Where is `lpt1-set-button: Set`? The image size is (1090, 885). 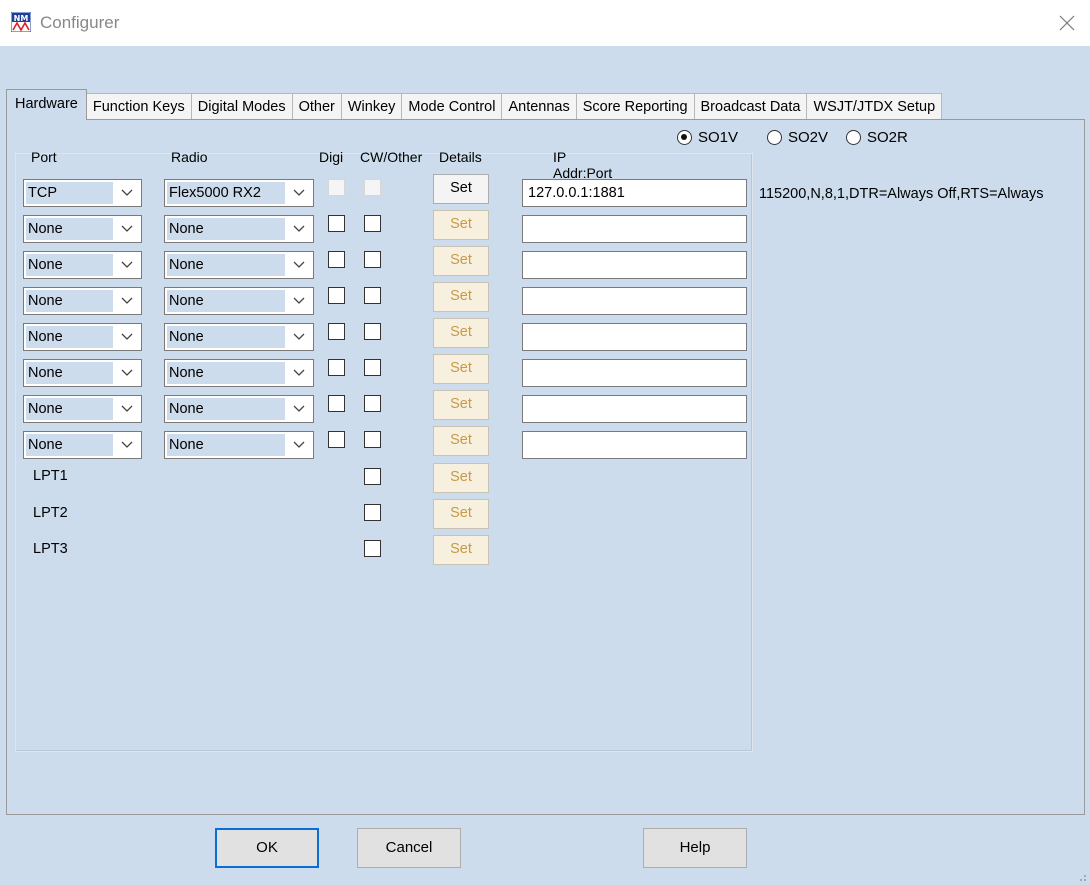 lpt1-set-button: Set is located at coordinates (461, 478).